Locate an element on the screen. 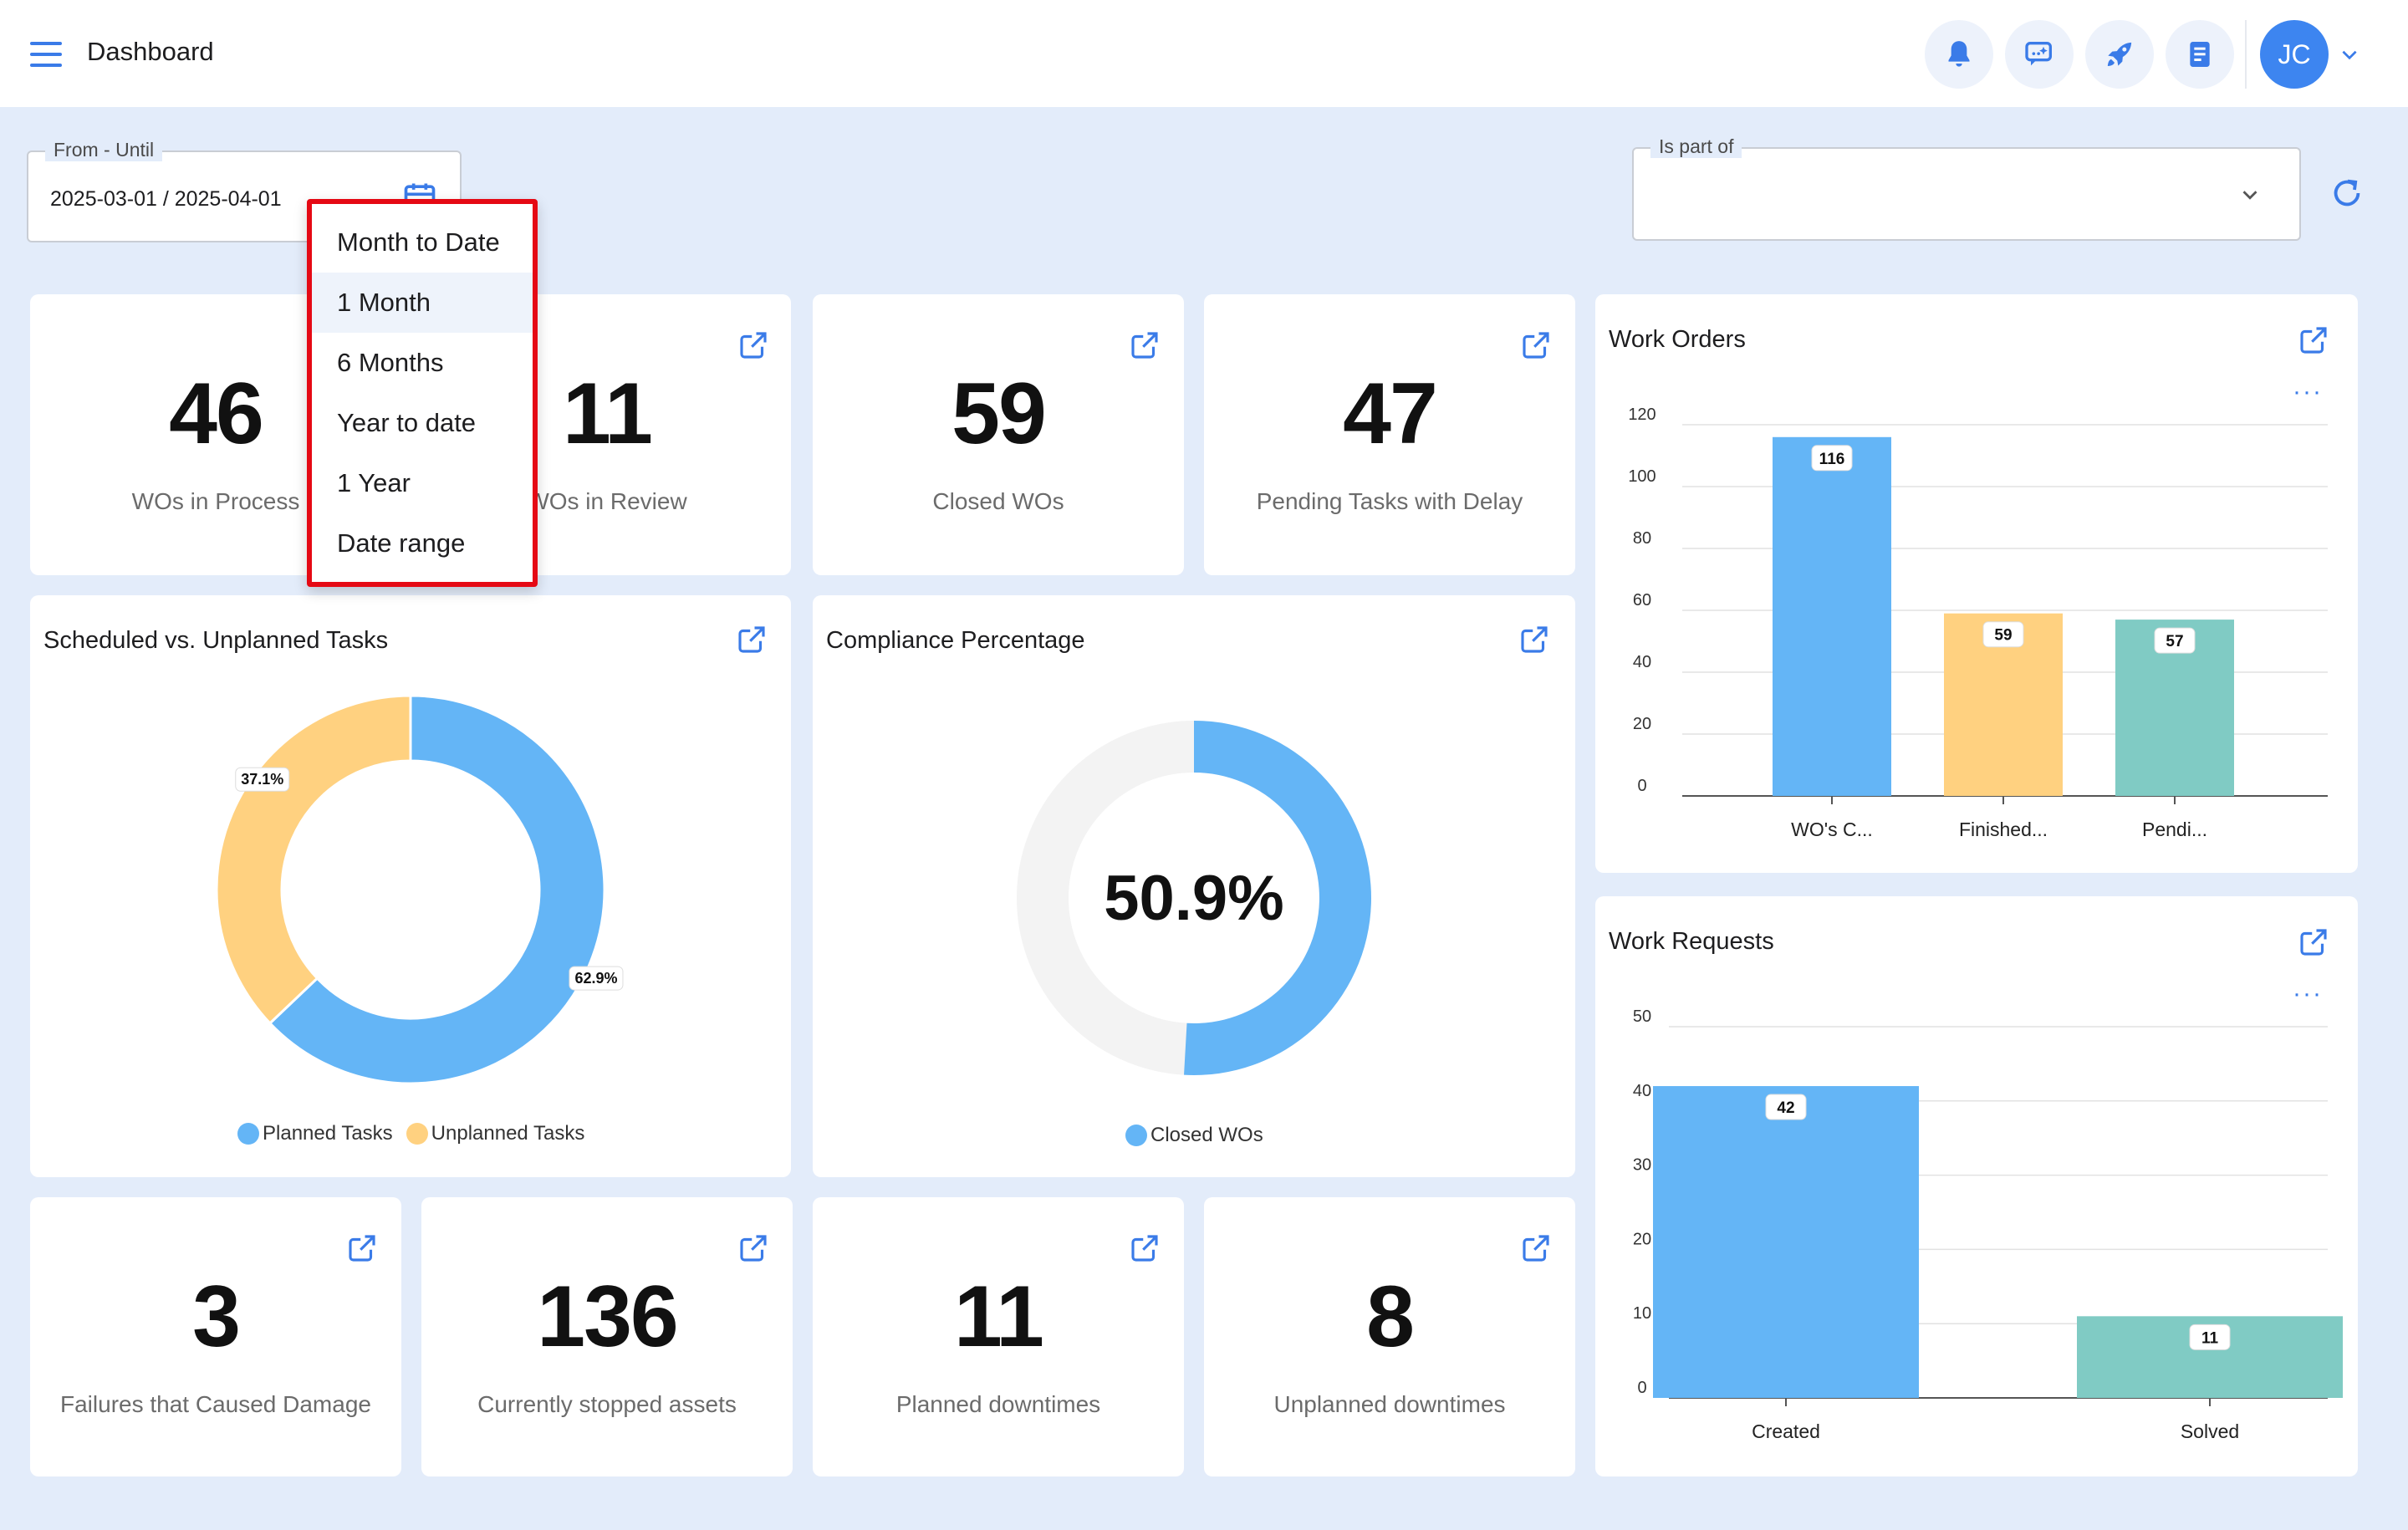  chat-ai-icon is located at coordinates (2040, 54).